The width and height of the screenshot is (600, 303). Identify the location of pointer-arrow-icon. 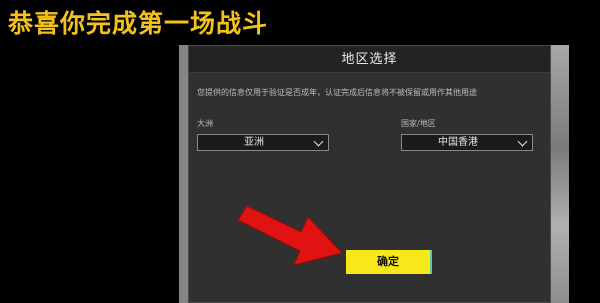
(290, 235).